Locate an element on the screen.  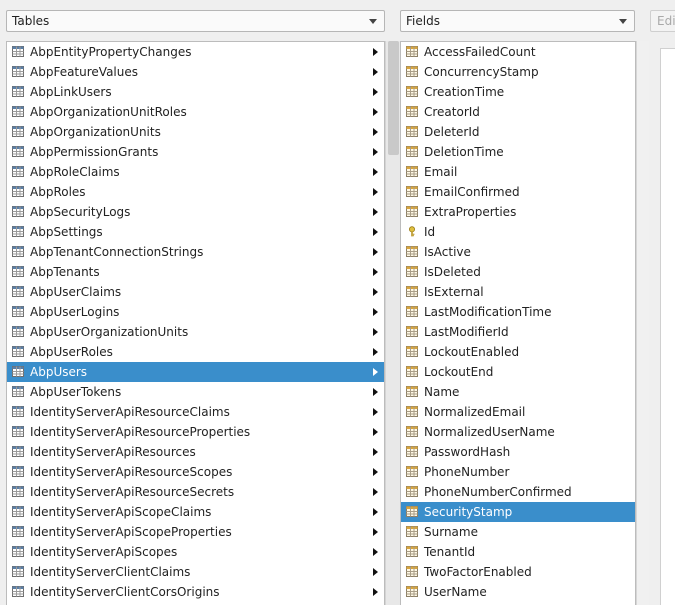
chevron-down-icon is located at coordinates (373, 21).